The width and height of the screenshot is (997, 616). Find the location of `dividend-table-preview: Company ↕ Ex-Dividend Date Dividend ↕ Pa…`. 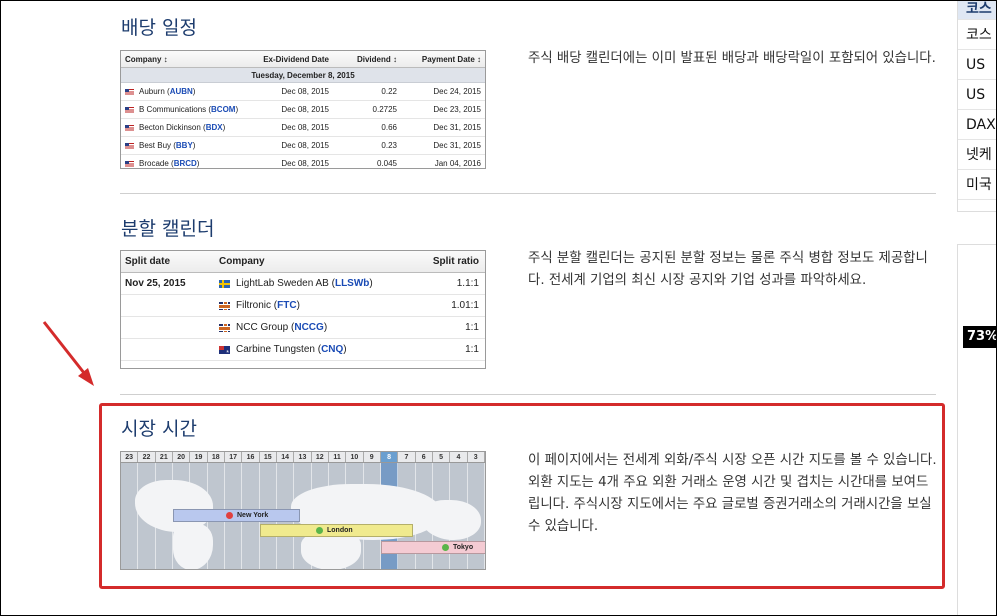

dividend-table-preview: Company ↕ Ex-Dividend Date Dividend ↕ Pa… is located at coordinates (303, 109).